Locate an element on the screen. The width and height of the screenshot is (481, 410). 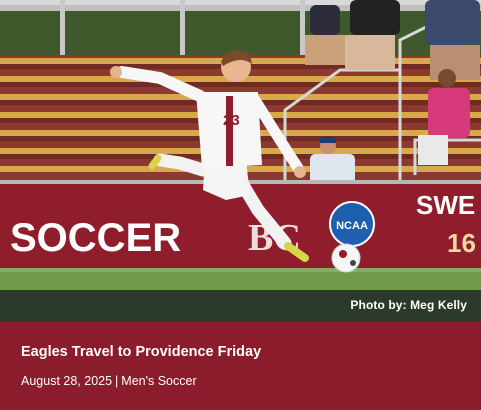
banner-soccer-text: SOCCER is located at coordinates (95, 238).